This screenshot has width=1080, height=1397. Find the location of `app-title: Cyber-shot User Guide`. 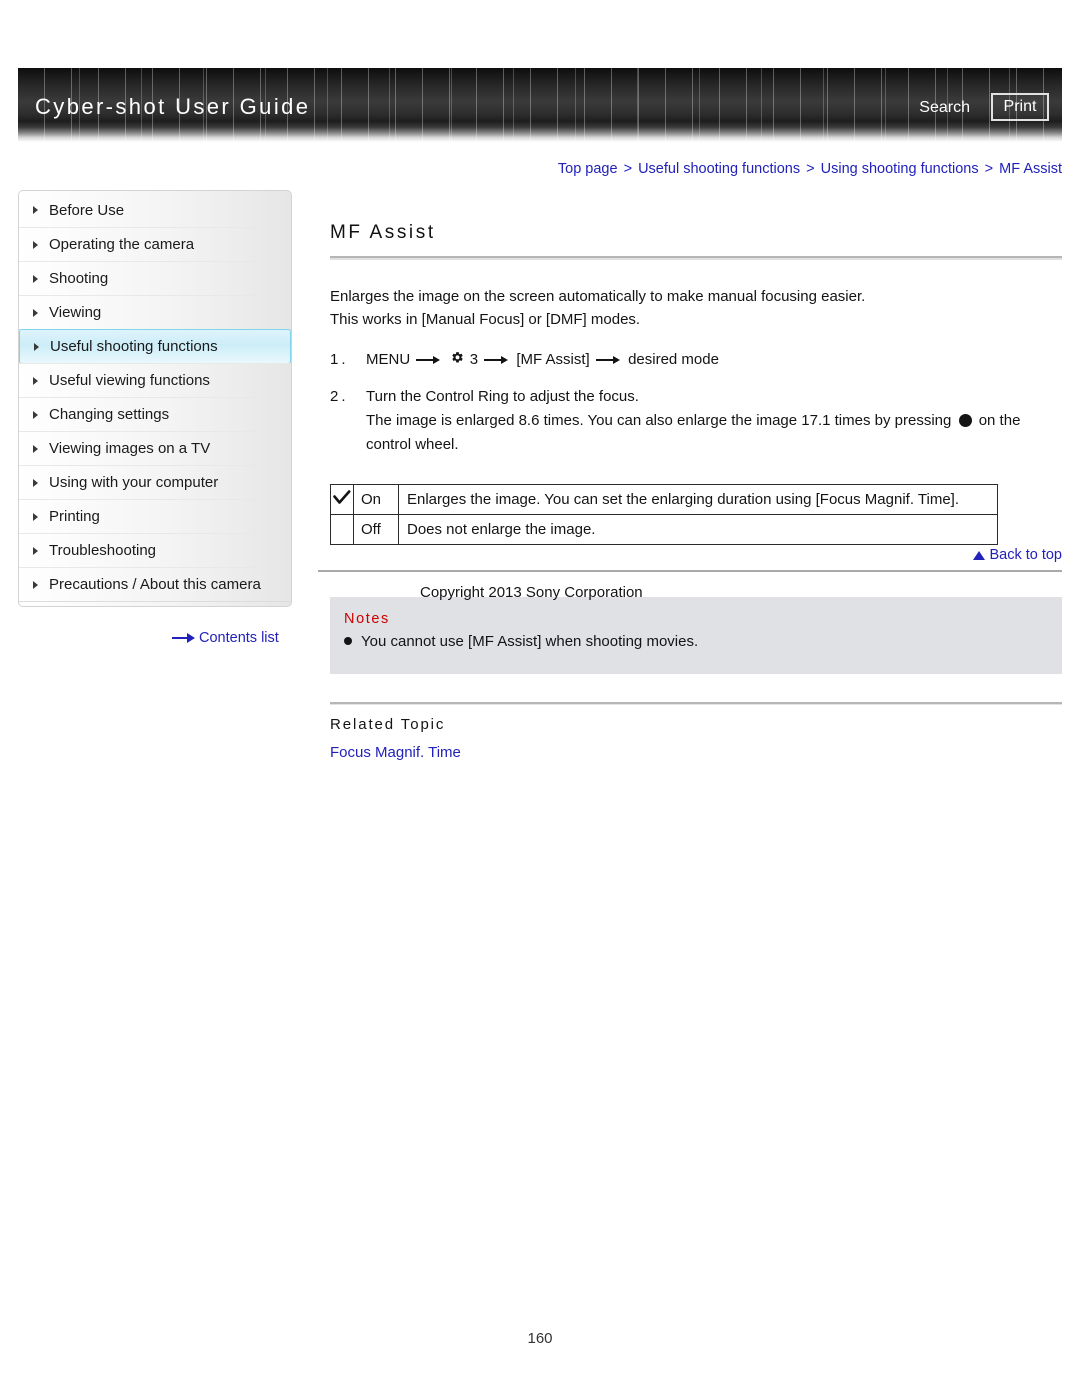

app-title: Cyber-shot User Guide is located at coordinates (173, 106).